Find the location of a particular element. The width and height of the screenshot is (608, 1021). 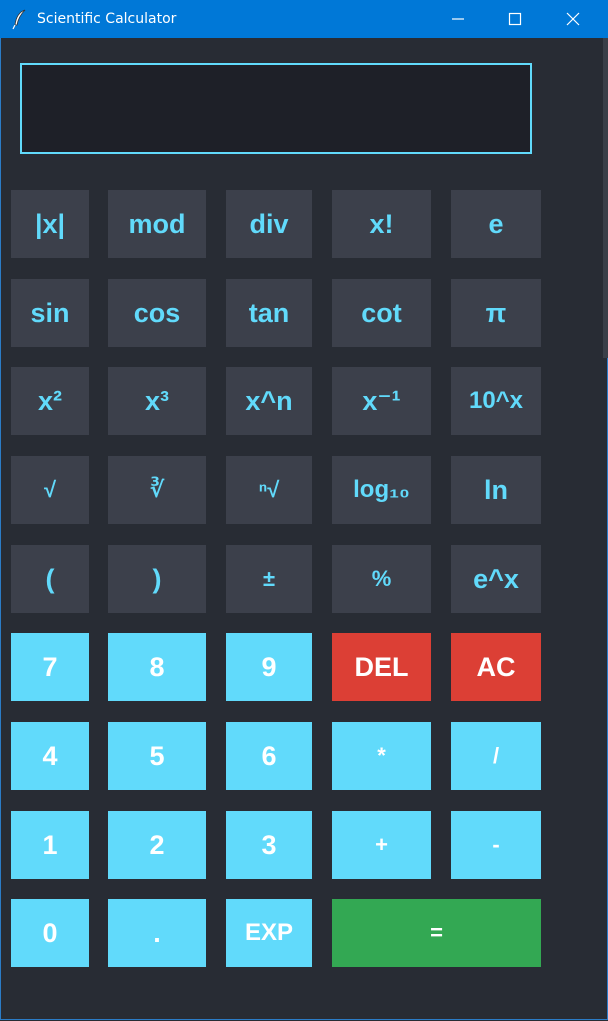

digit-0-button: 0 is located at coordinates (50, 933).